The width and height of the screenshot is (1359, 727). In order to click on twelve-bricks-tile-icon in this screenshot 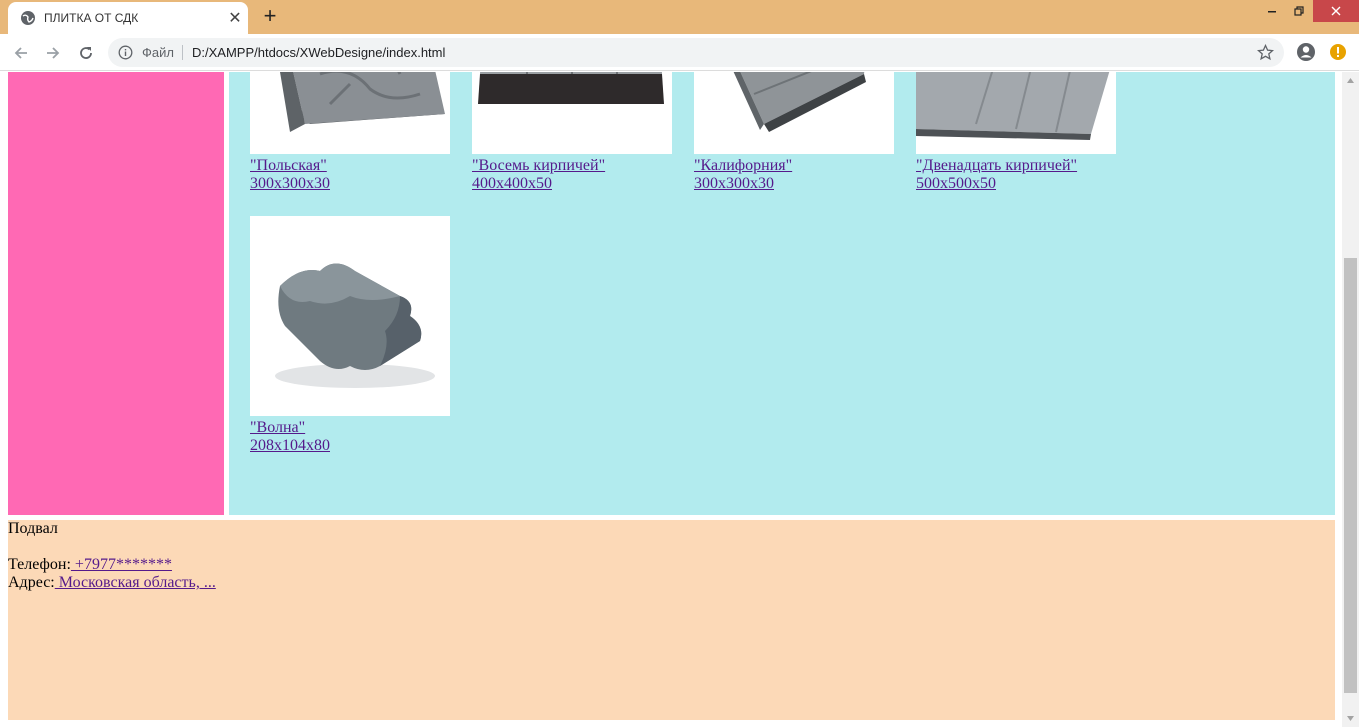, I will do `click(1016, 113)`.